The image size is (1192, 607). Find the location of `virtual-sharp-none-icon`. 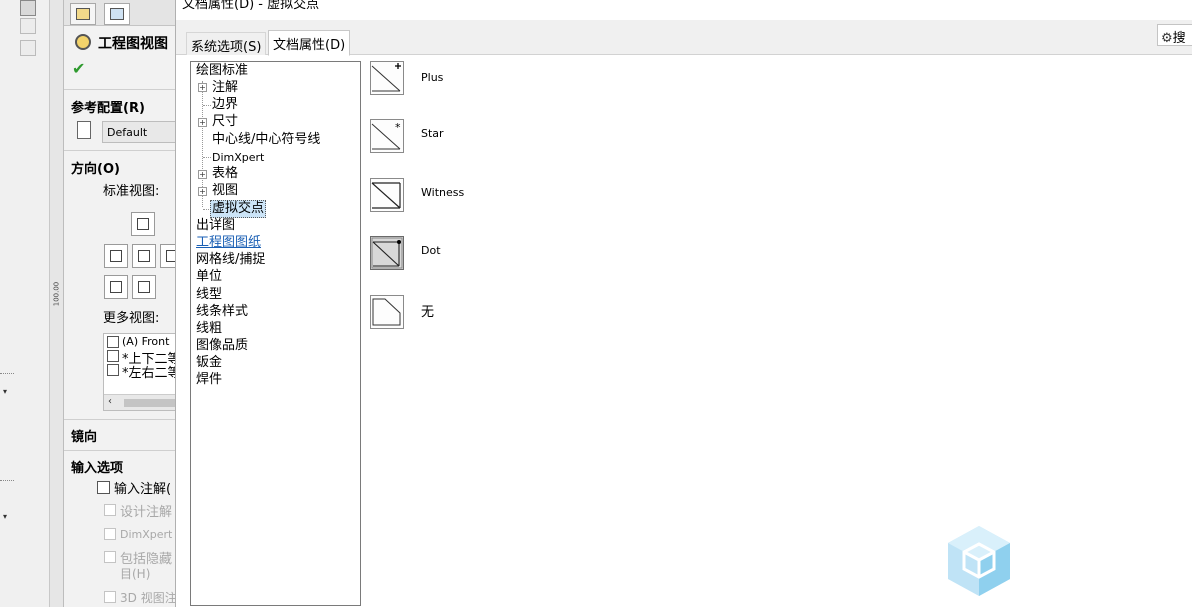

virtual-sharp-none-icon is located at coordinates (387, 312).